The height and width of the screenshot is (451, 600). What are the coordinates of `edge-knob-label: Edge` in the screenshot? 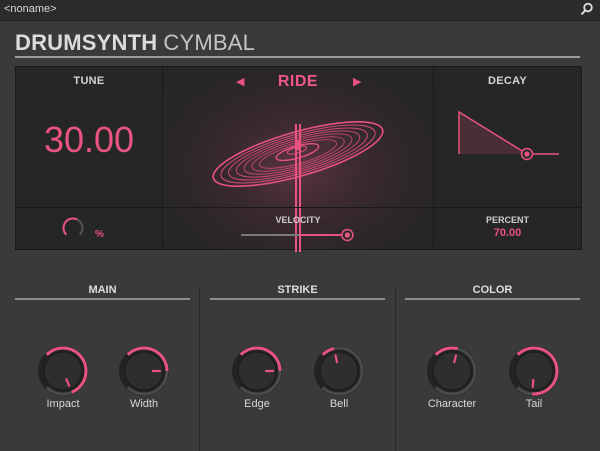 It's located at (257, 404).